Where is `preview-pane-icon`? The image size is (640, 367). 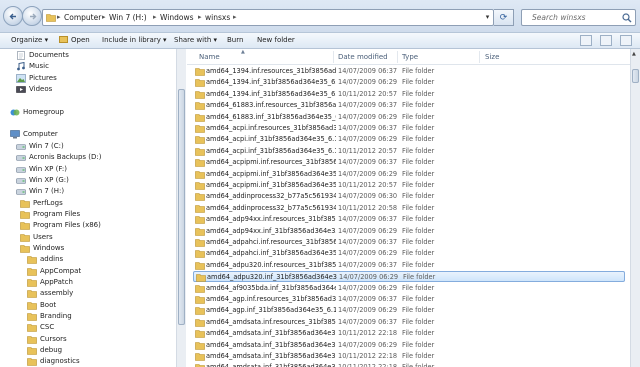
preview-pane-icon is located at coordinates (605, 40).